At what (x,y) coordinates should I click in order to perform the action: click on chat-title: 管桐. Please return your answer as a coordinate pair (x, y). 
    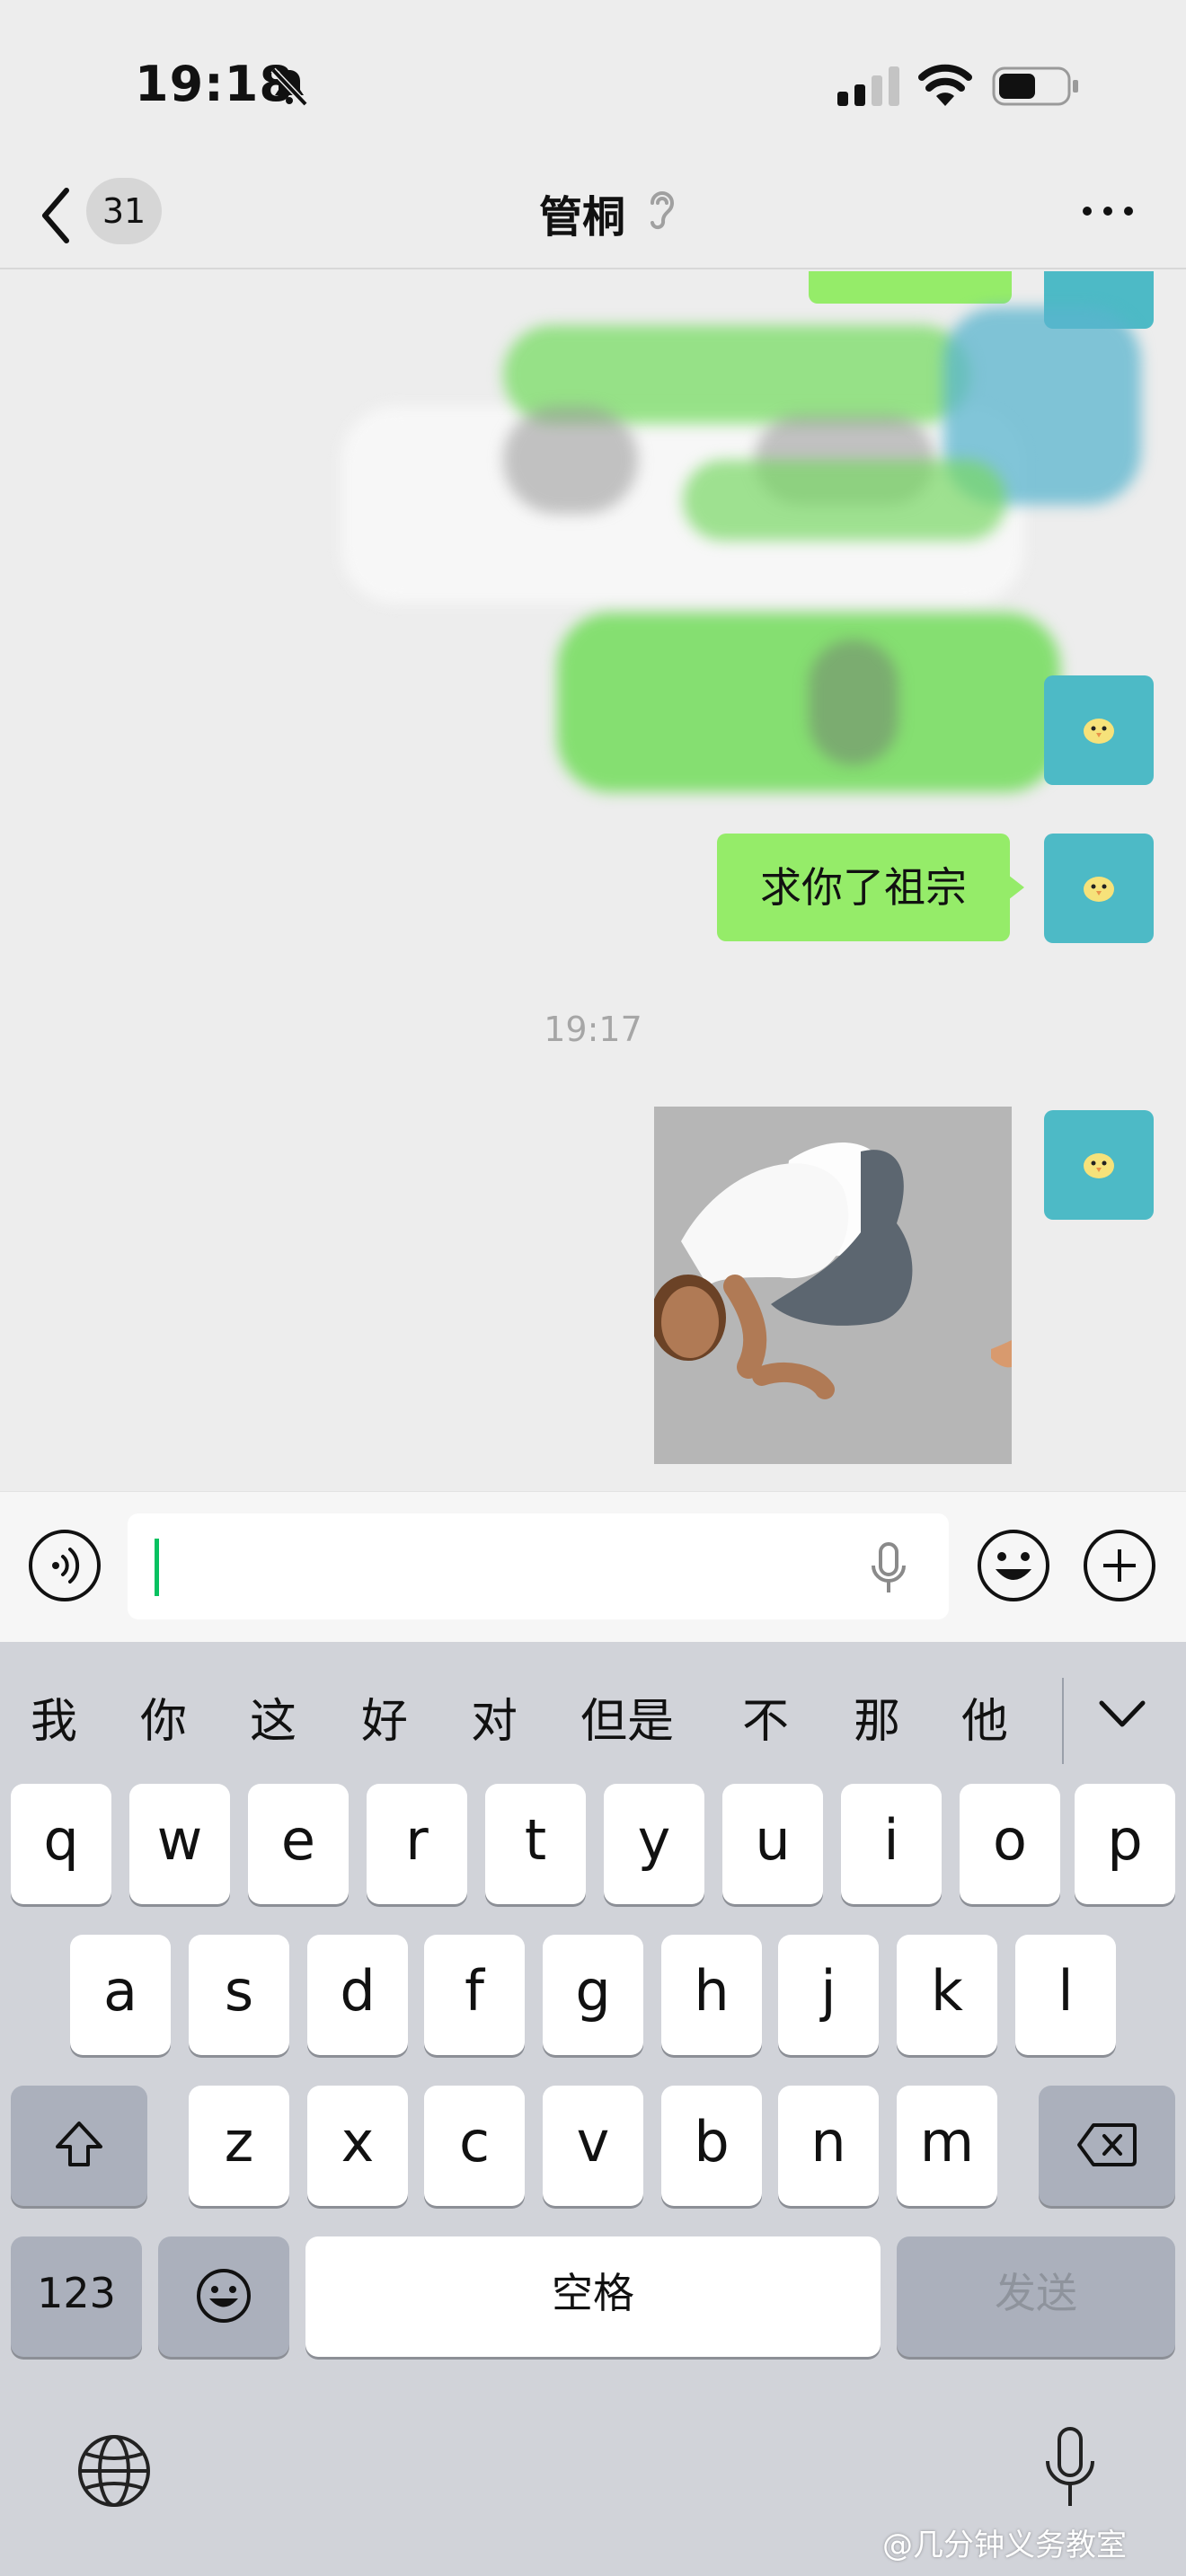
    Looking at the image, I should click on (582, 217).